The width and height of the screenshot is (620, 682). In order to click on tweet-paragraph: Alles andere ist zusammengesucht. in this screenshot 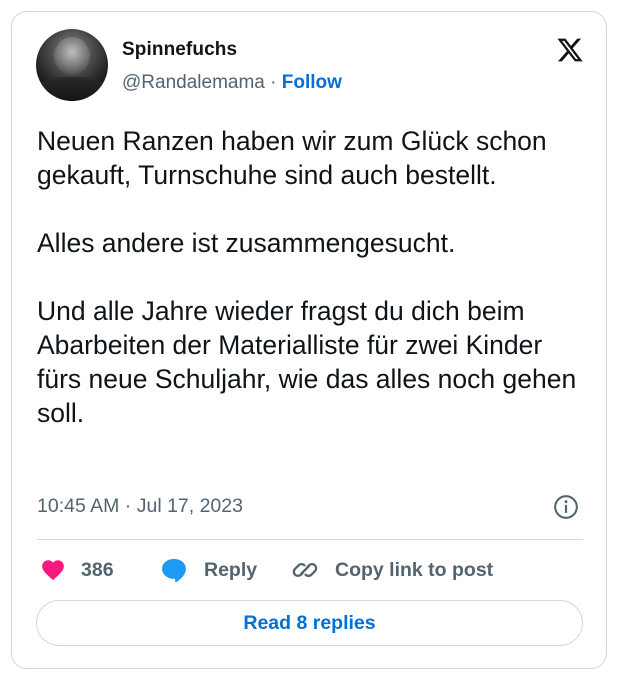, I will do `click(246, 243)`.